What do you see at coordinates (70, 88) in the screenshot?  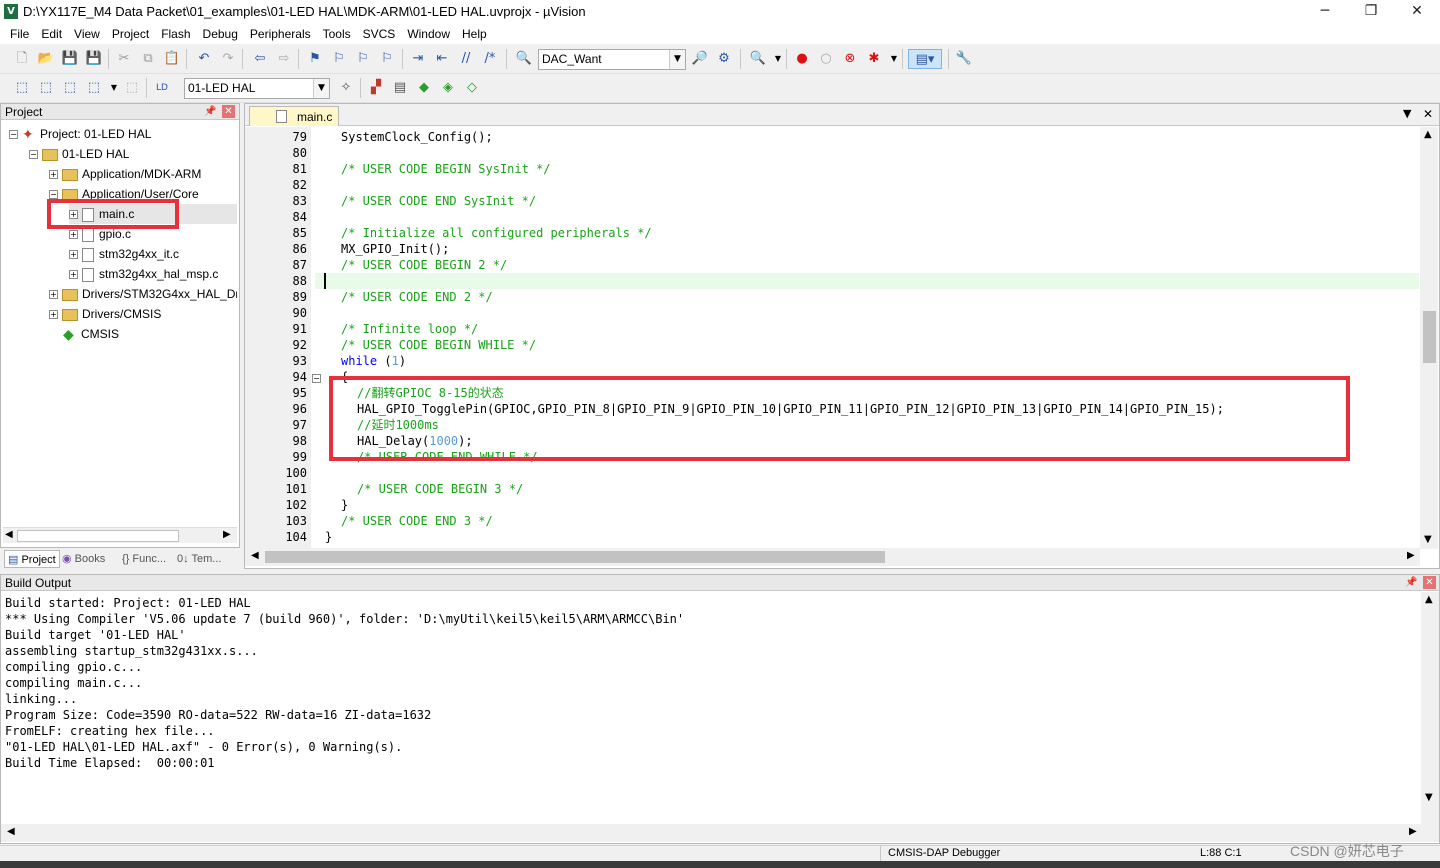 I see `rebuild-icon: ⬚` at bounding box center [70, 88].